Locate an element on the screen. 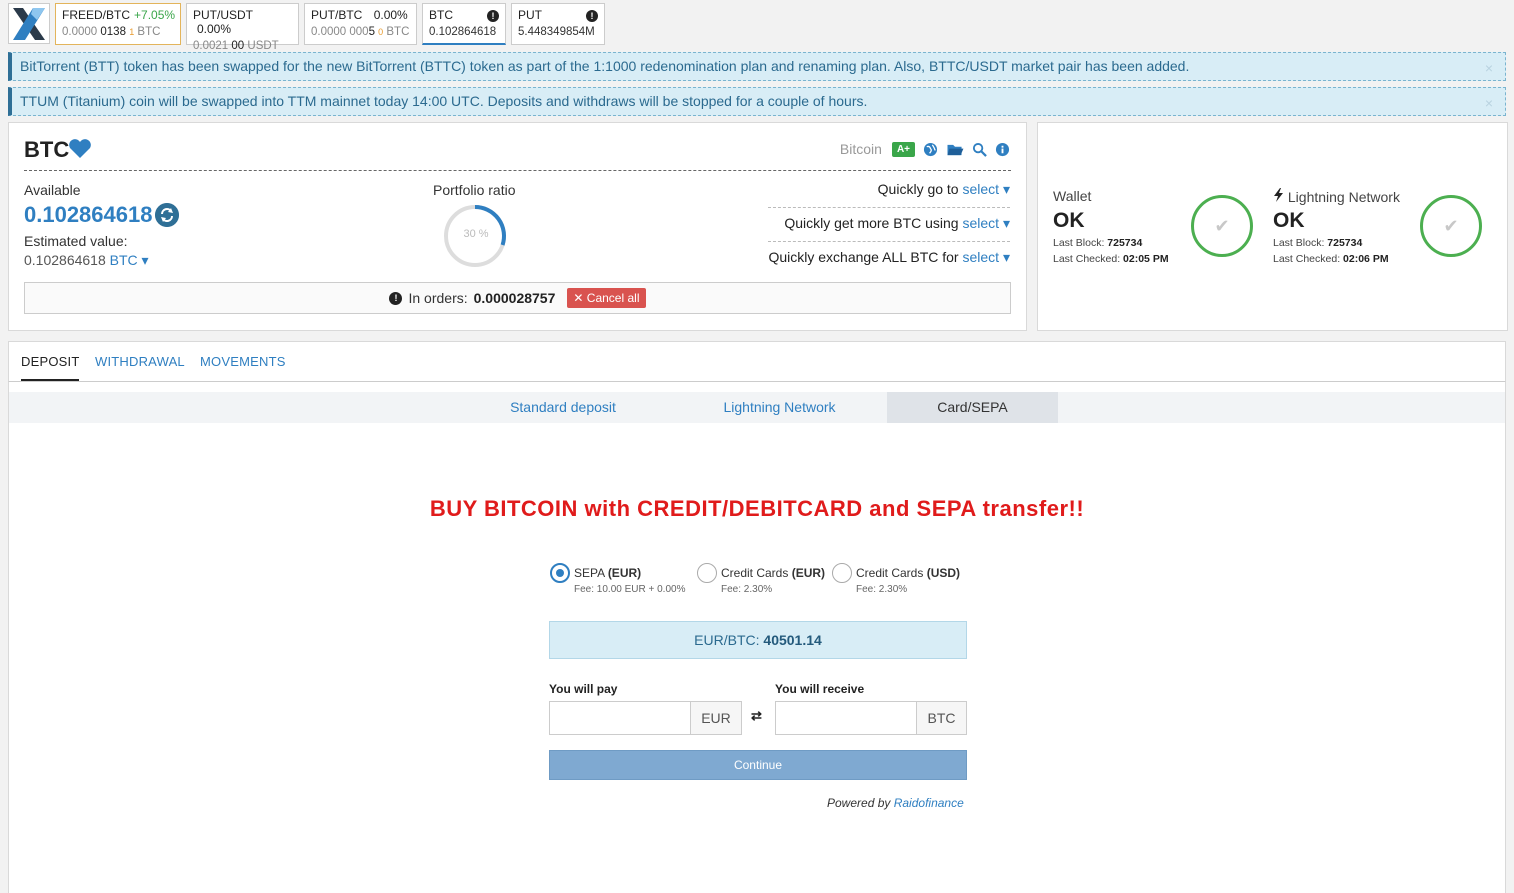 The height and width of the screenshot is (893, 1514). coin-symbol: BTC is located at coordinates (47, 149).